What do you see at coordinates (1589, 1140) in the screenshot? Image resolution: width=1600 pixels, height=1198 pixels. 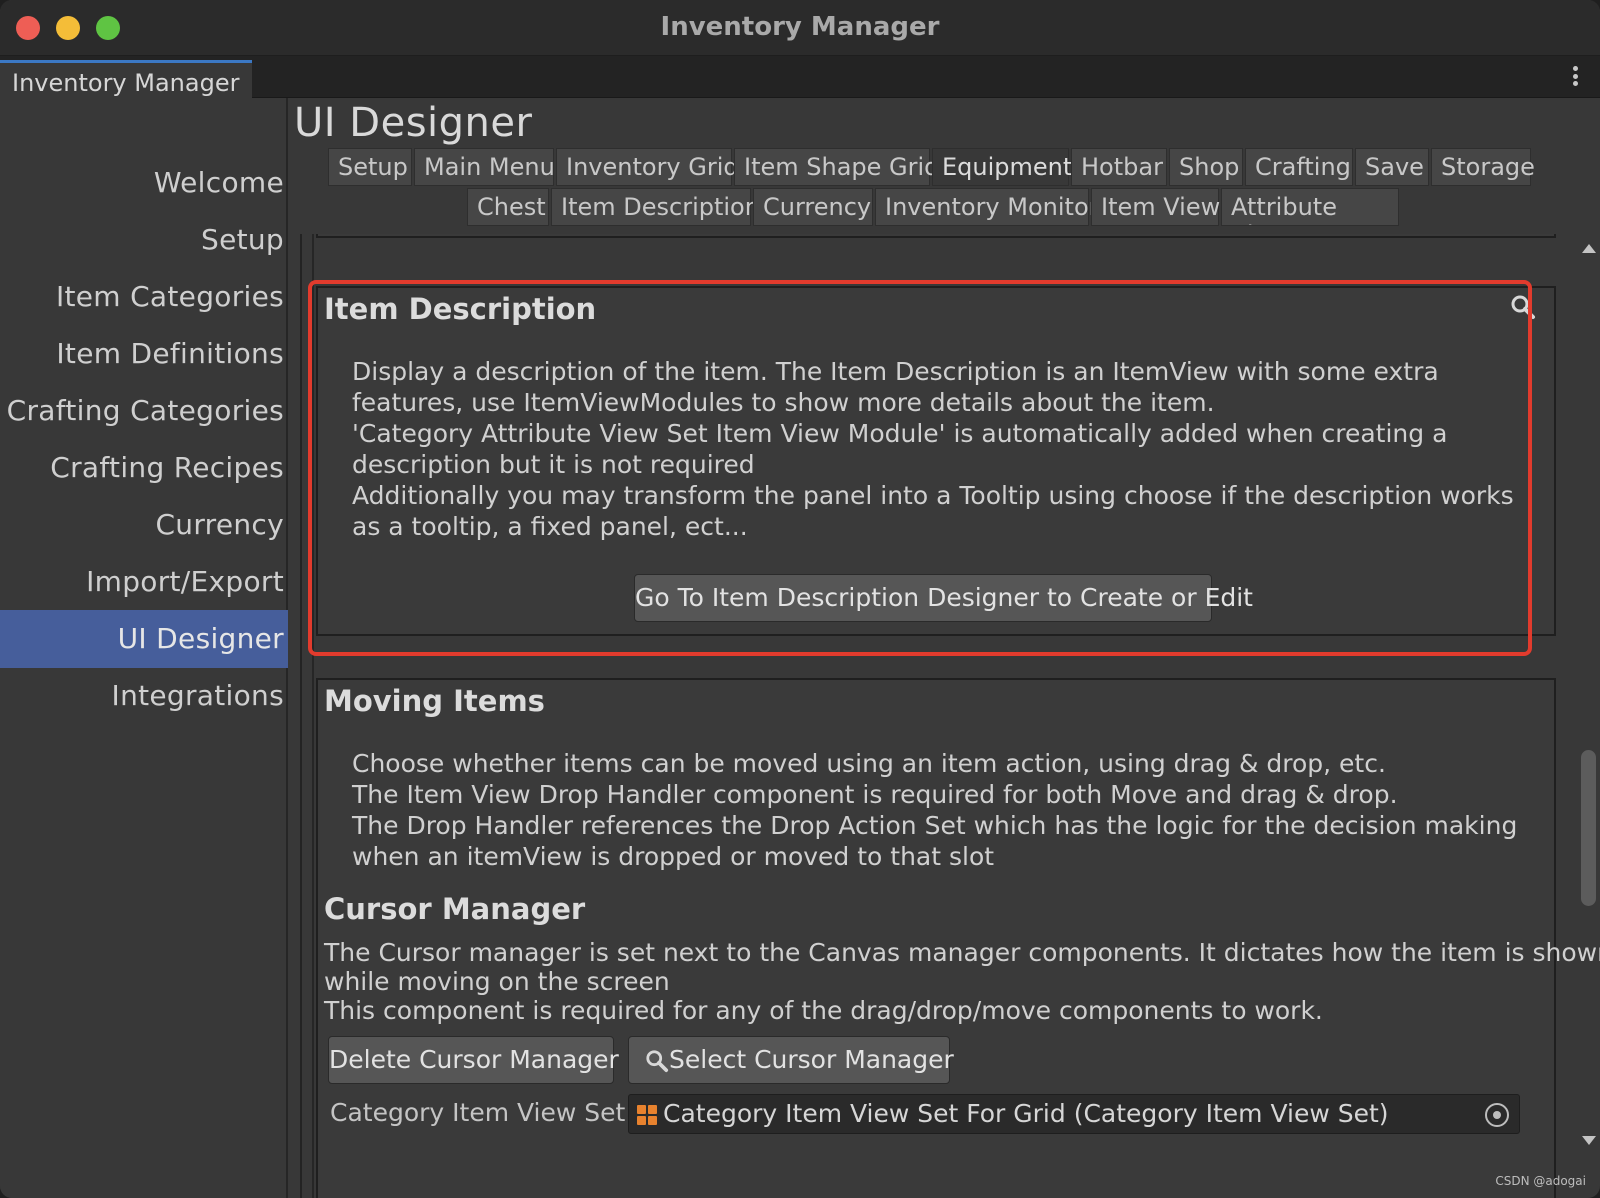 I see `scroll-down-icon` at bounding box center [1589, 1140].